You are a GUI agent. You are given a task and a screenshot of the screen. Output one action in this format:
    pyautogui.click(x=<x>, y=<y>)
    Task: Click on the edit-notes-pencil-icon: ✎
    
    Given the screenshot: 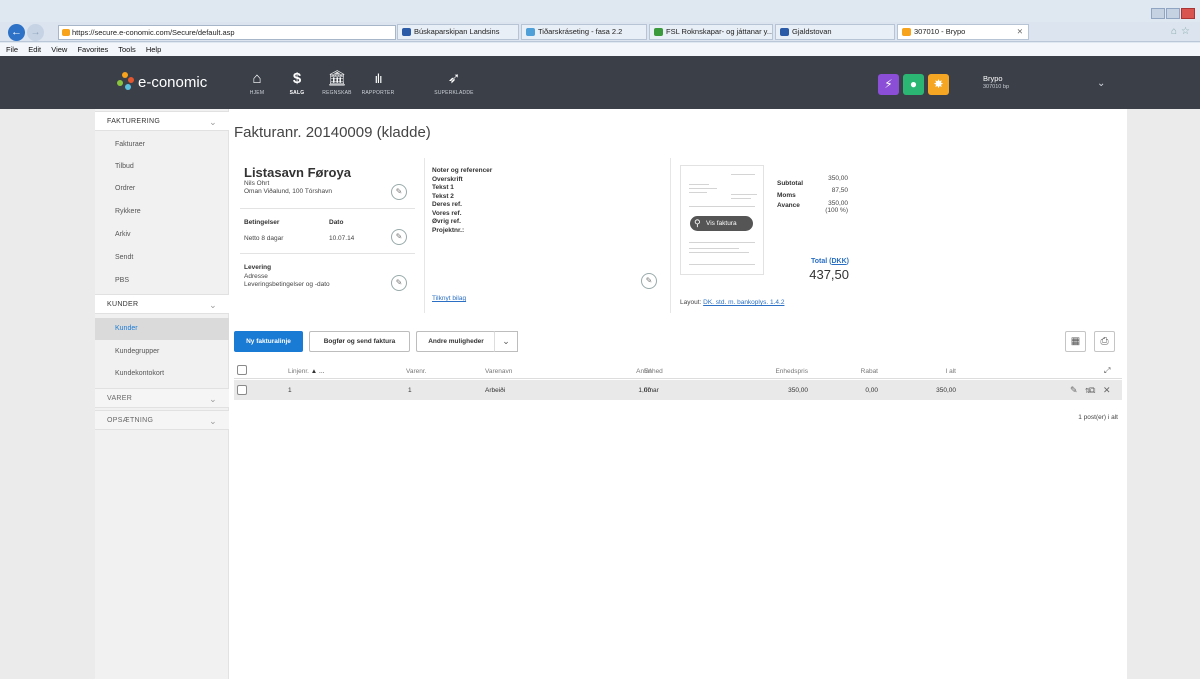 What is the action you would take?
    pyautogui.click(x=649, y=281)
    